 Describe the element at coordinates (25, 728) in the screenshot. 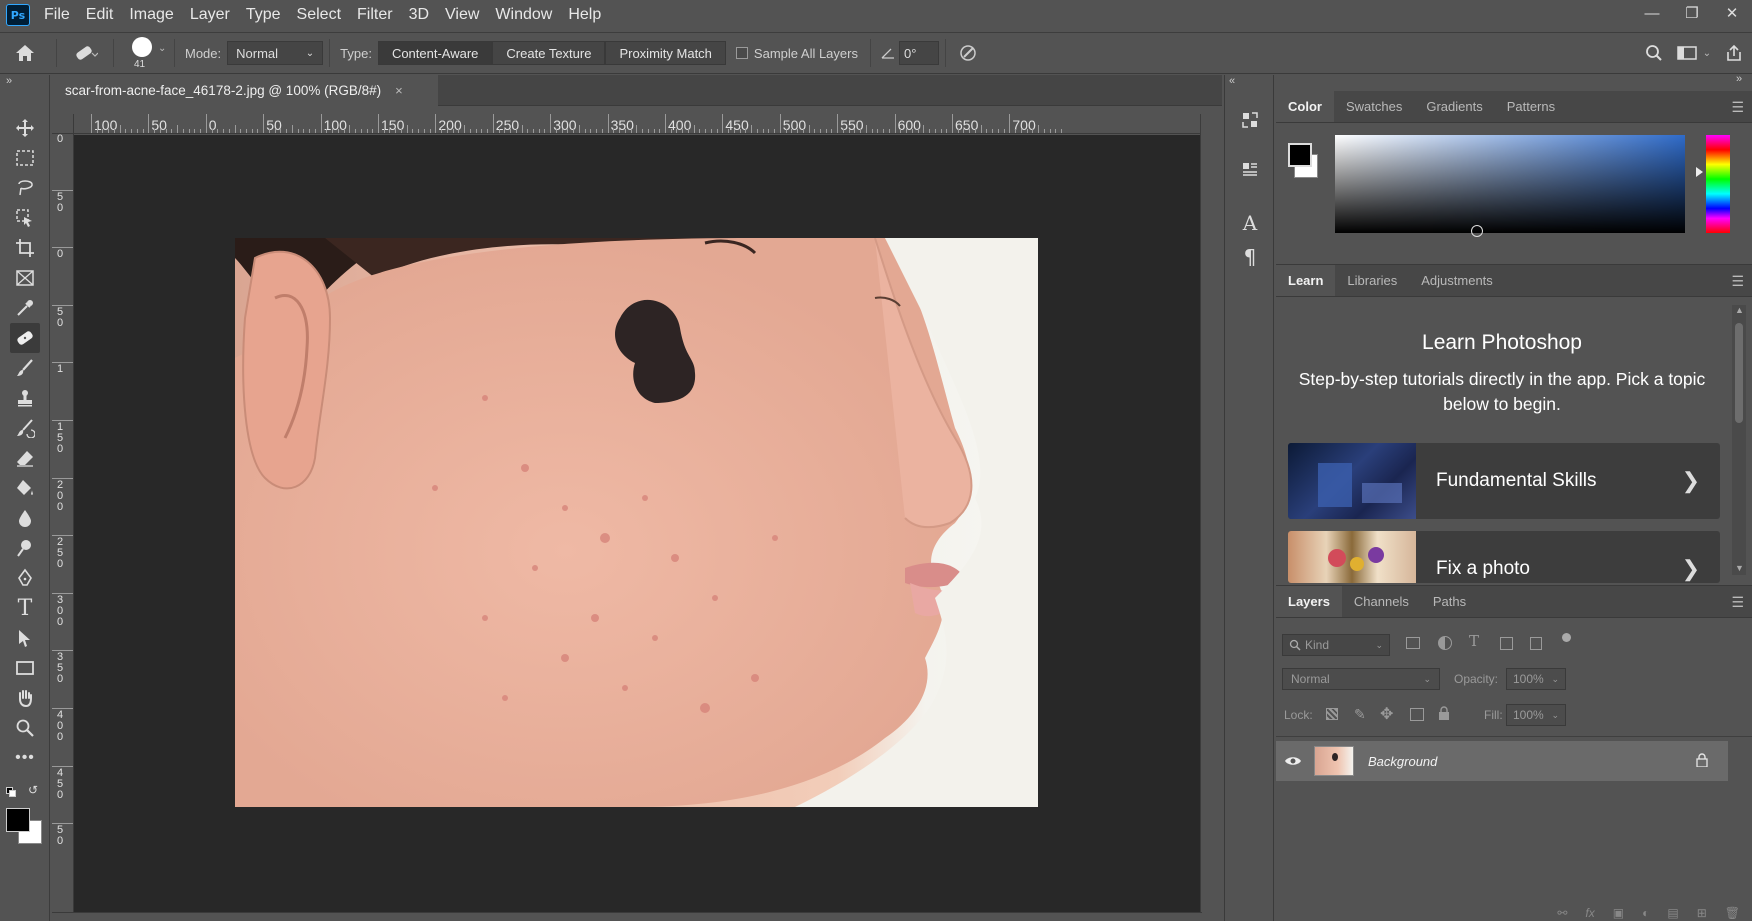

I see `zoom-tool-icon` at that location.